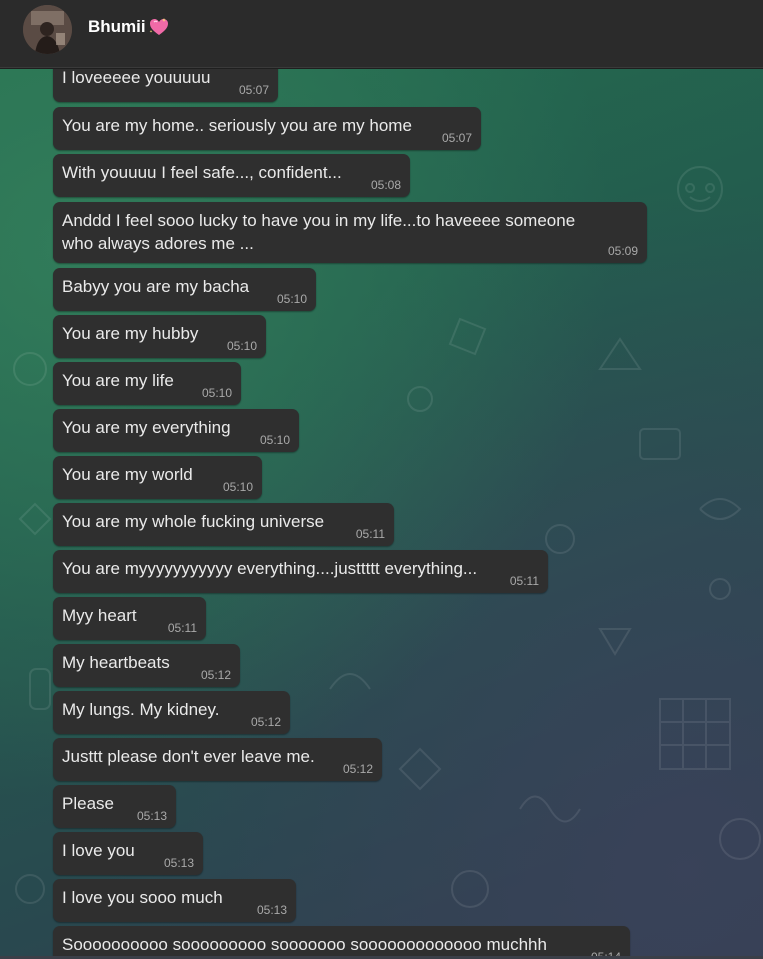 The image size is (763, 959). I want to click on message-text: My lungs. My kidney., so click(141, 709).